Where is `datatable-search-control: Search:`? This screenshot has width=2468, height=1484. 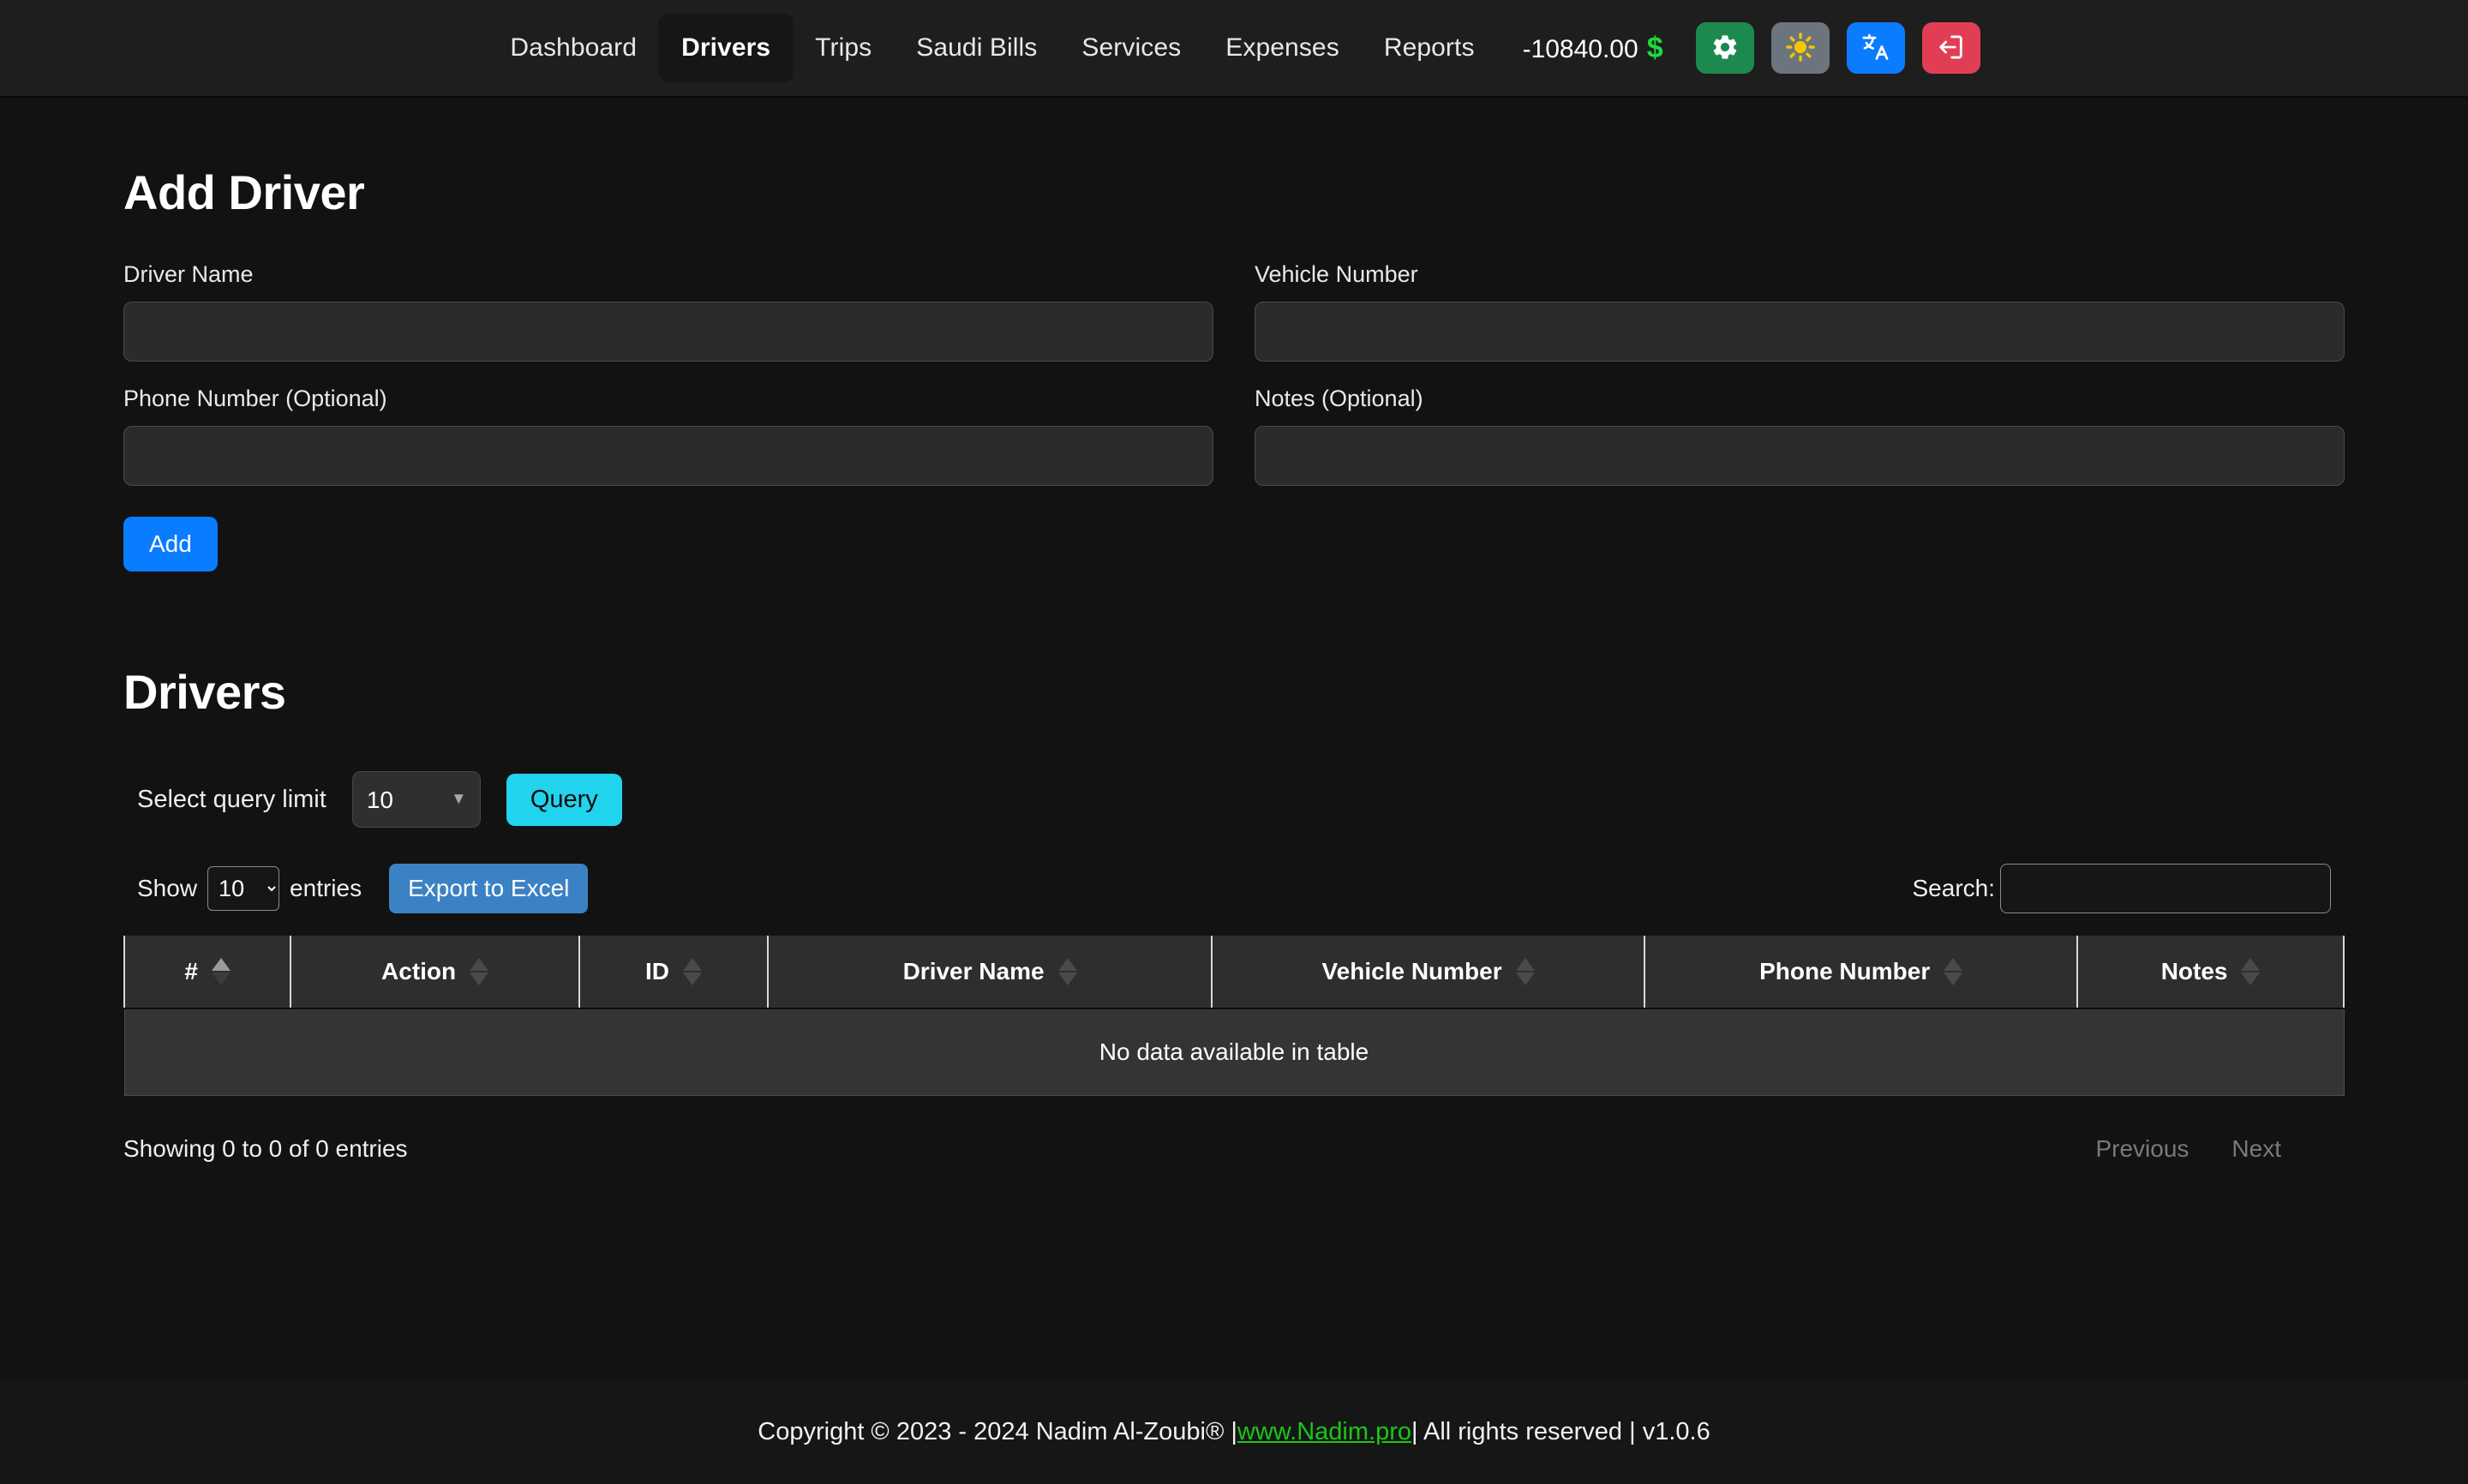
datatable-search-control: Search: is located at coordinates (2121, 889).